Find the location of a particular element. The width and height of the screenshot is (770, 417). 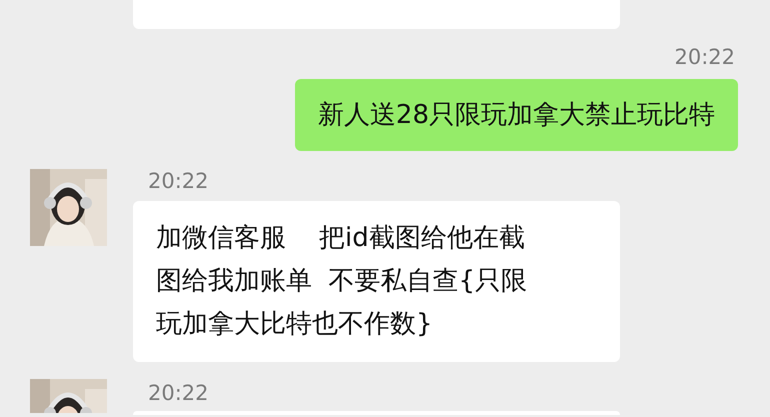

message-bubble: 新人送28只限玩加拿大禁止玩比特 is located at coordinates (516, 115).